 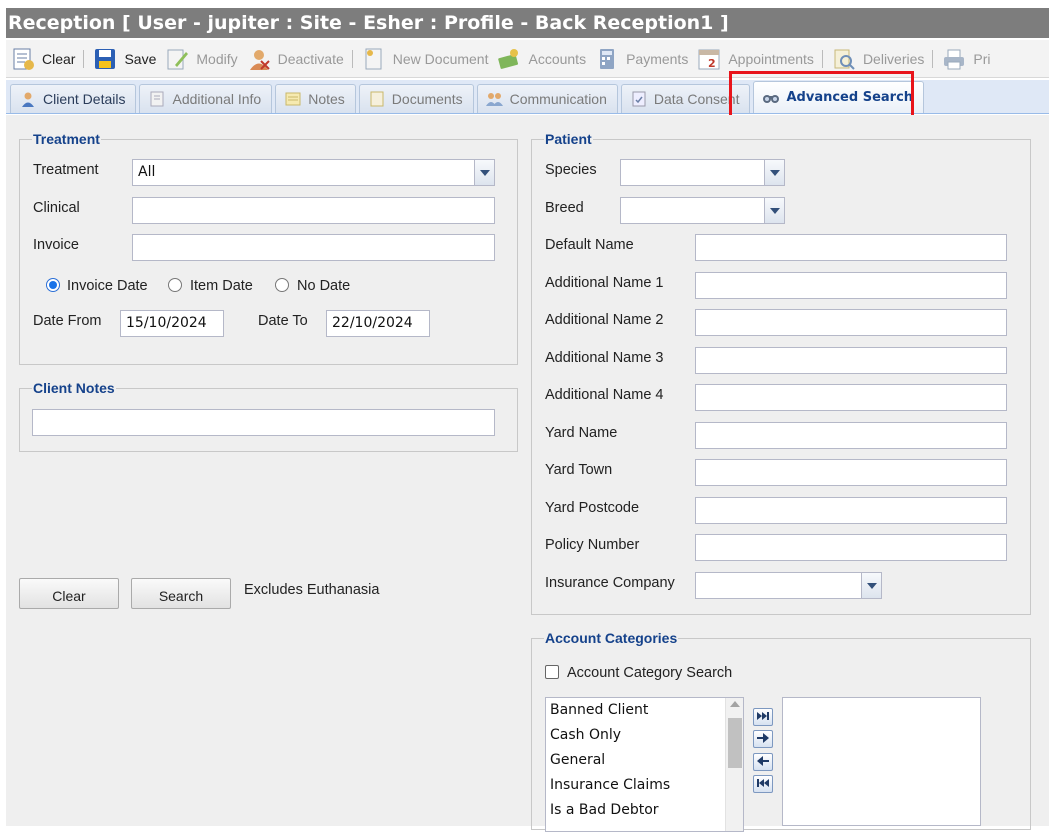 What do you see at coordinates (66, 139) in the screenshot?
I see `treatment-legend: Treatment` at bounding box center [66, 139].